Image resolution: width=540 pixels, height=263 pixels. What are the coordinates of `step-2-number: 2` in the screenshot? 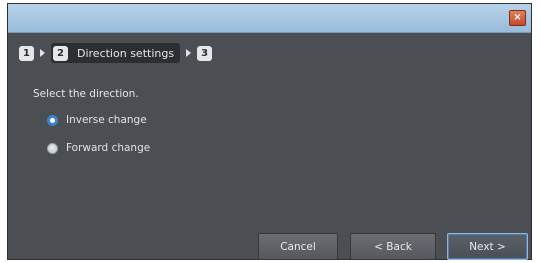 It's located at (60, 53).